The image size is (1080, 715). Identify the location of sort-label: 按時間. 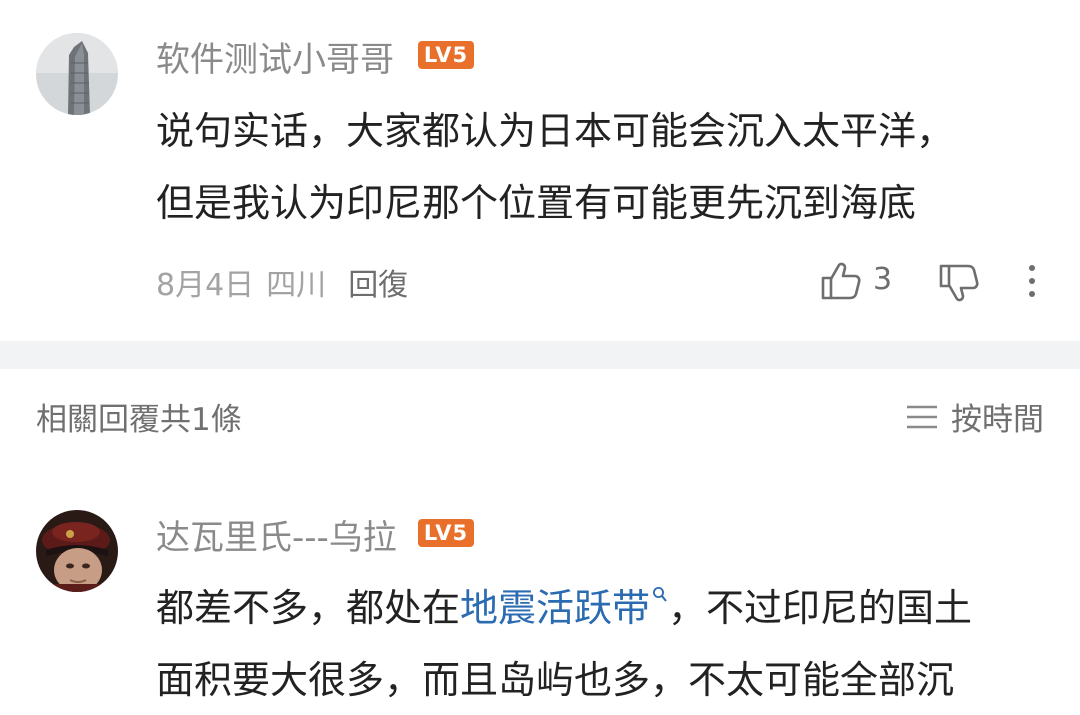
(997, 420).